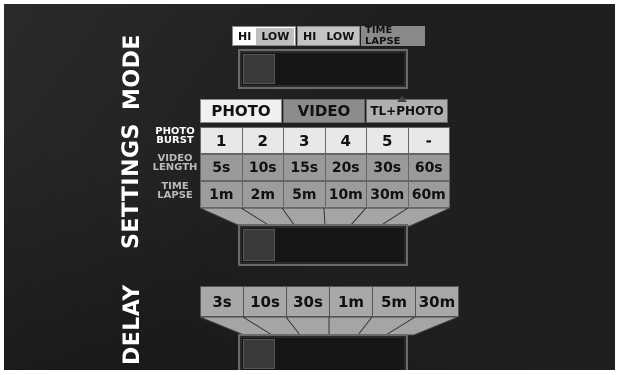 The image size is (620, 375). What do you see at coordinates (222, 301) in the screenshot?
I see `delay-option: 3s` at bounding box center [222, 301].